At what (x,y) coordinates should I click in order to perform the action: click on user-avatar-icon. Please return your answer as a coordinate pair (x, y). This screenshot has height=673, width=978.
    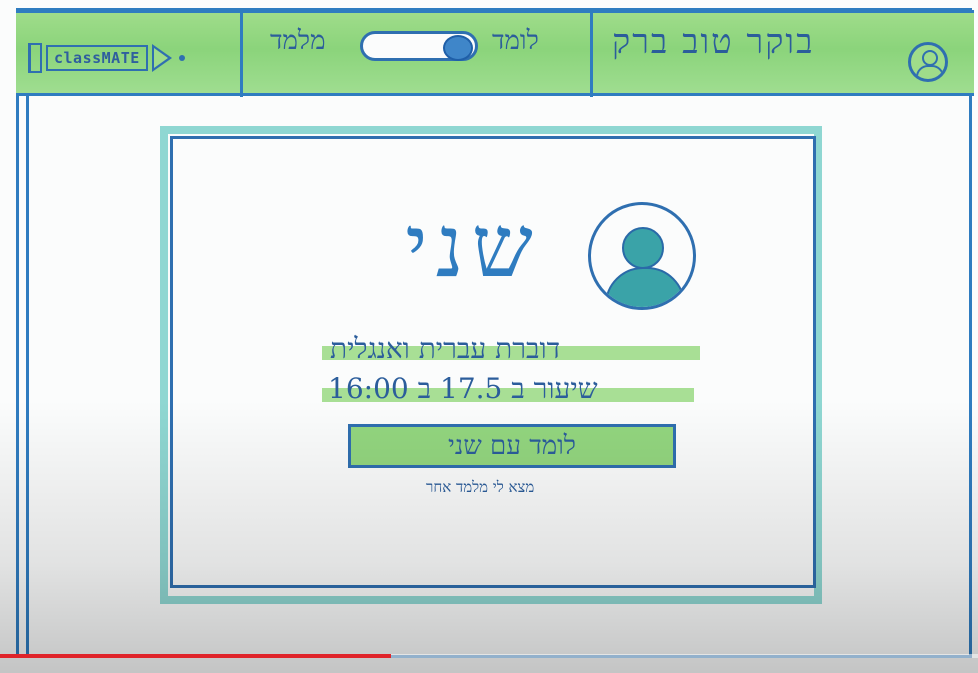
    Looking at the image, I should click on (928, 62).